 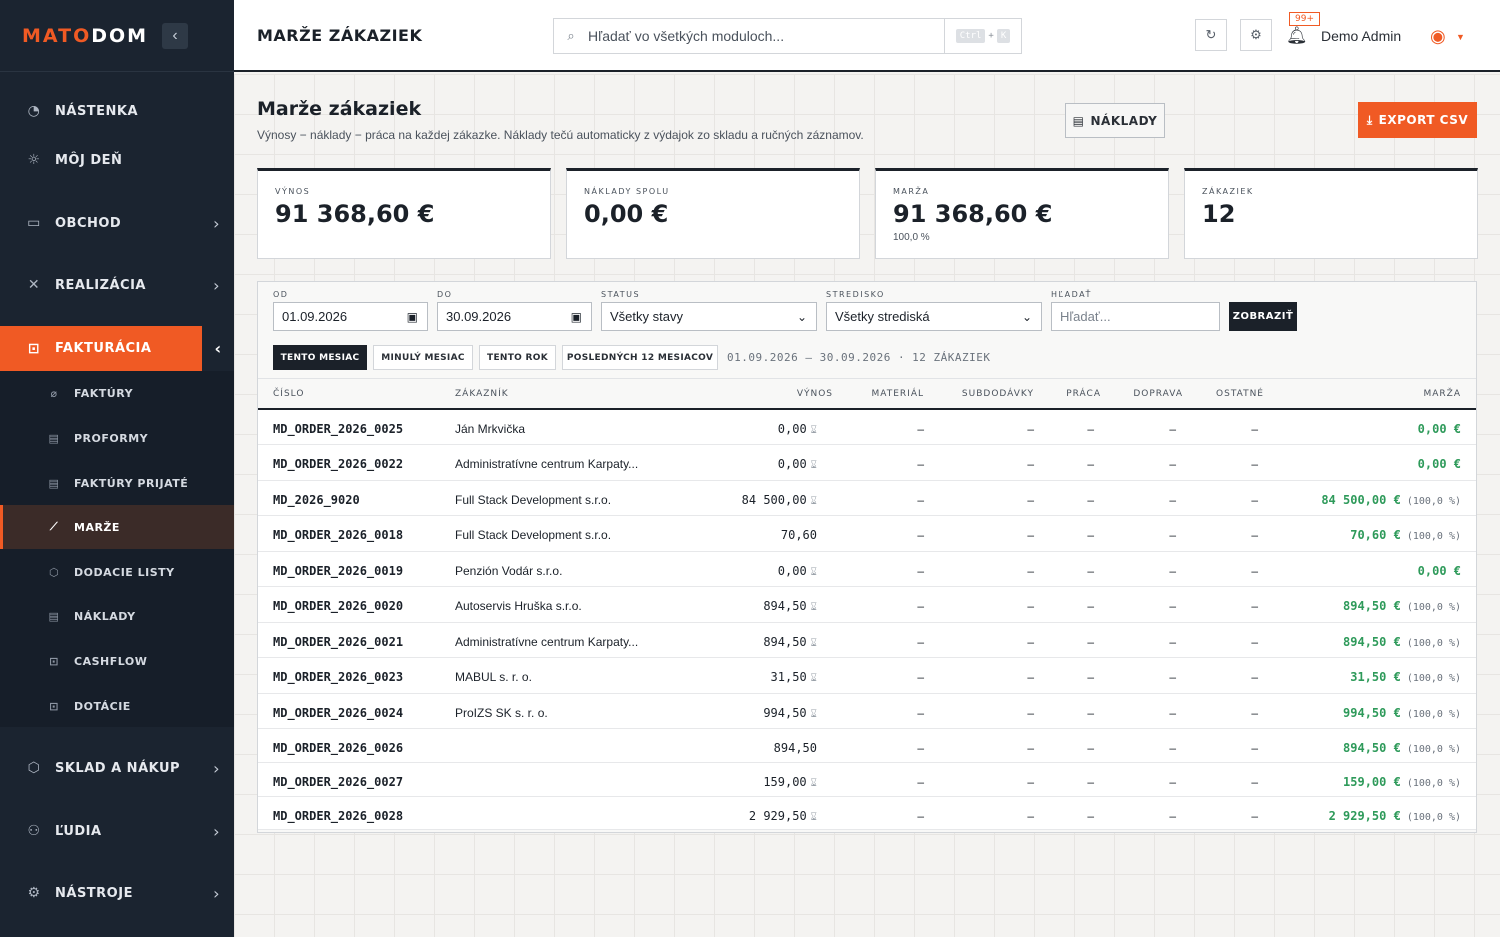 I want to click on sidebar-item-label: REALIZÁCIA, so click(x=100, y=285).